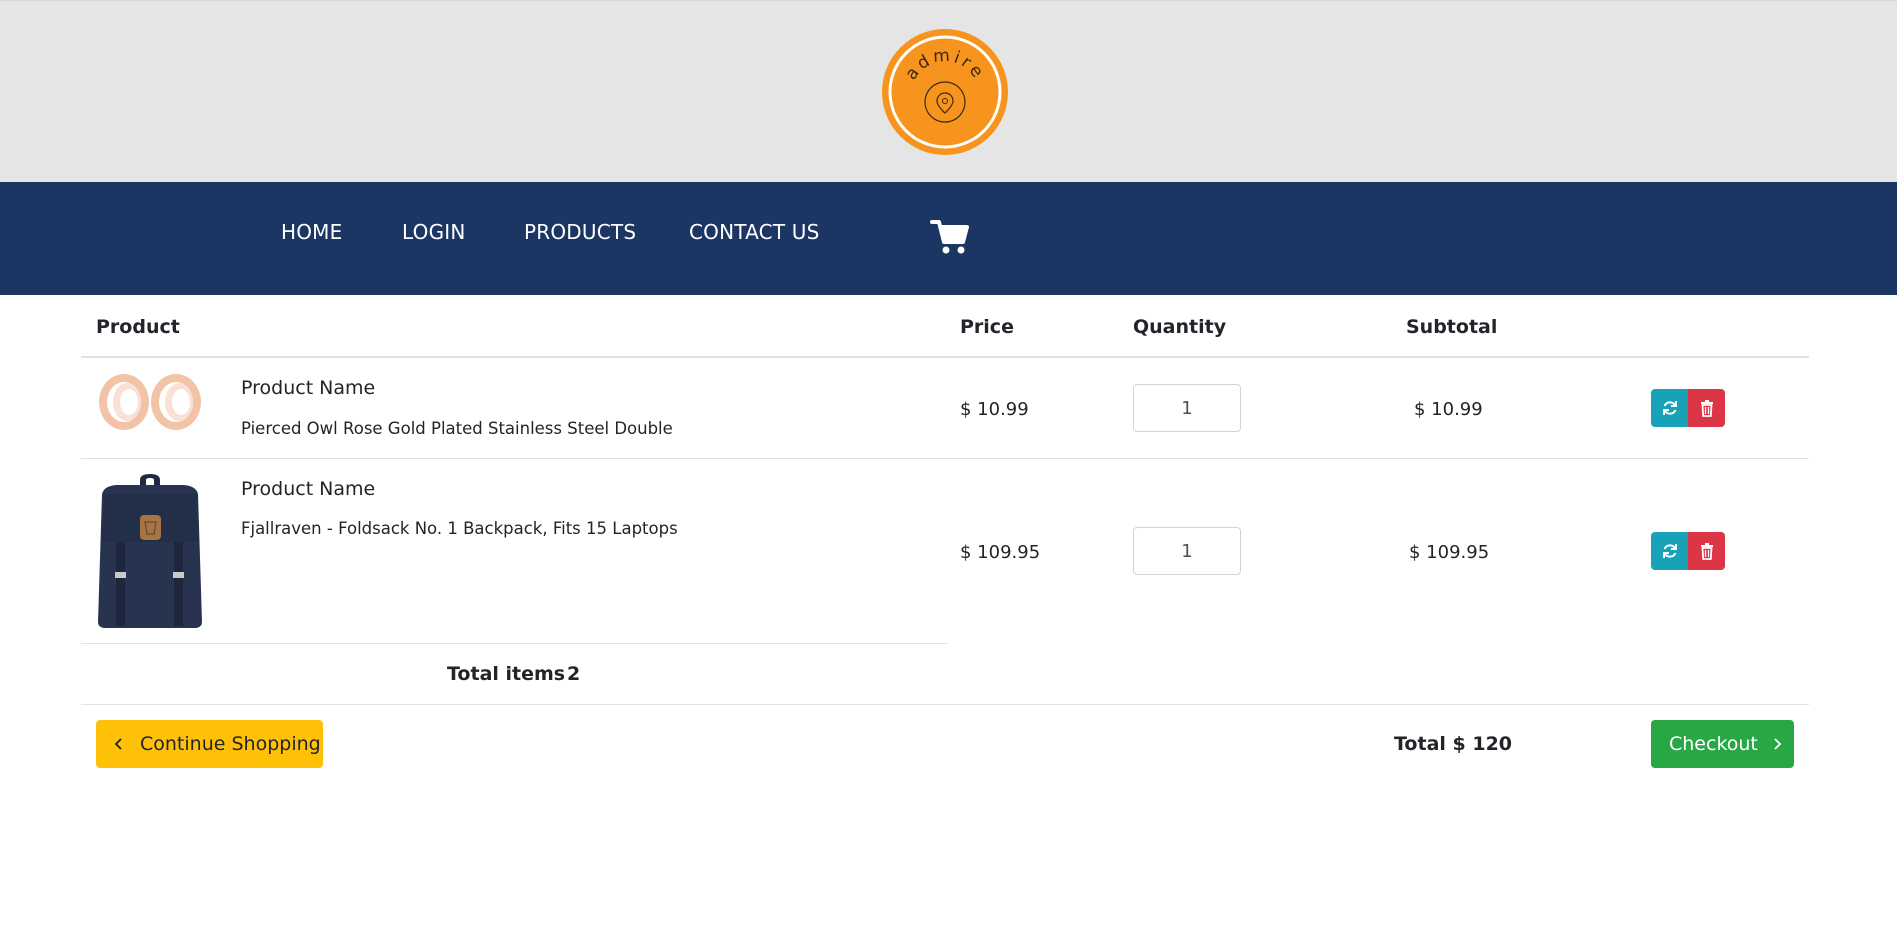 This screenshot has width=1897, height=925. What do you see at coordinates (945, 92) in the screenshot?
I see `brand-logo: admire` at bounding box center [945, 92].